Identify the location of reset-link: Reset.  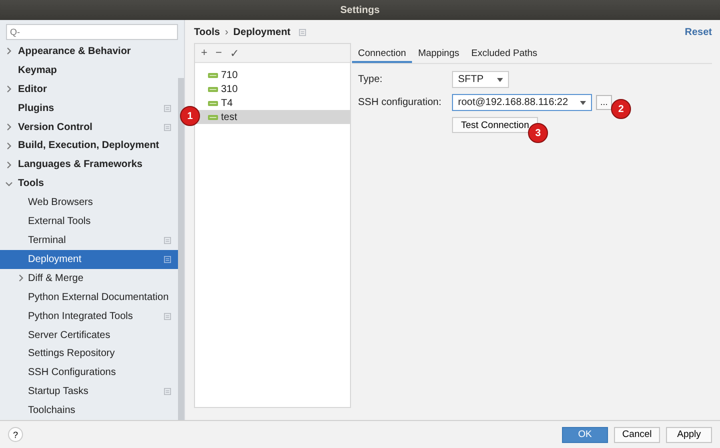
(698, 32).